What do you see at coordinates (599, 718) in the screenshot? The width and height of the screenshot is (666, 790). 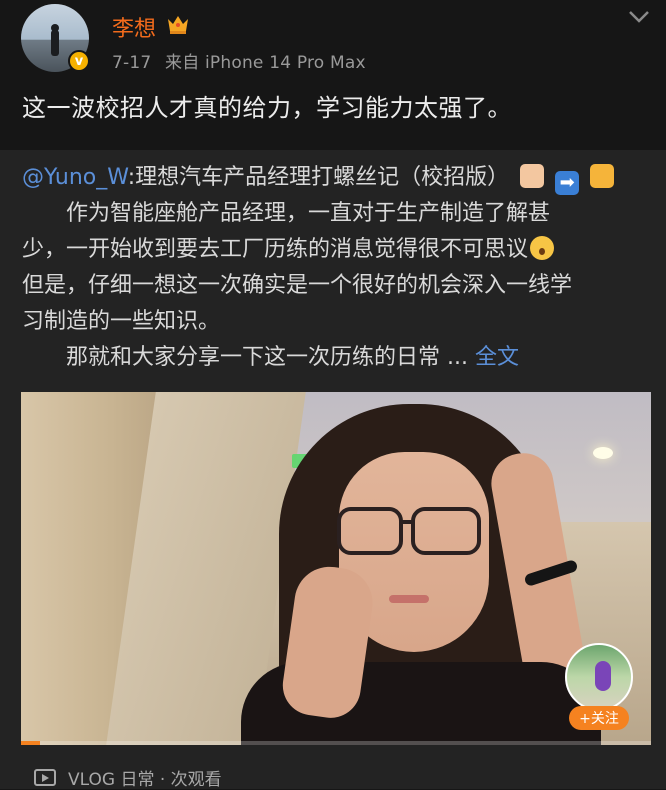 I see `follow-button: +关注` at bounding box center [599, 718].